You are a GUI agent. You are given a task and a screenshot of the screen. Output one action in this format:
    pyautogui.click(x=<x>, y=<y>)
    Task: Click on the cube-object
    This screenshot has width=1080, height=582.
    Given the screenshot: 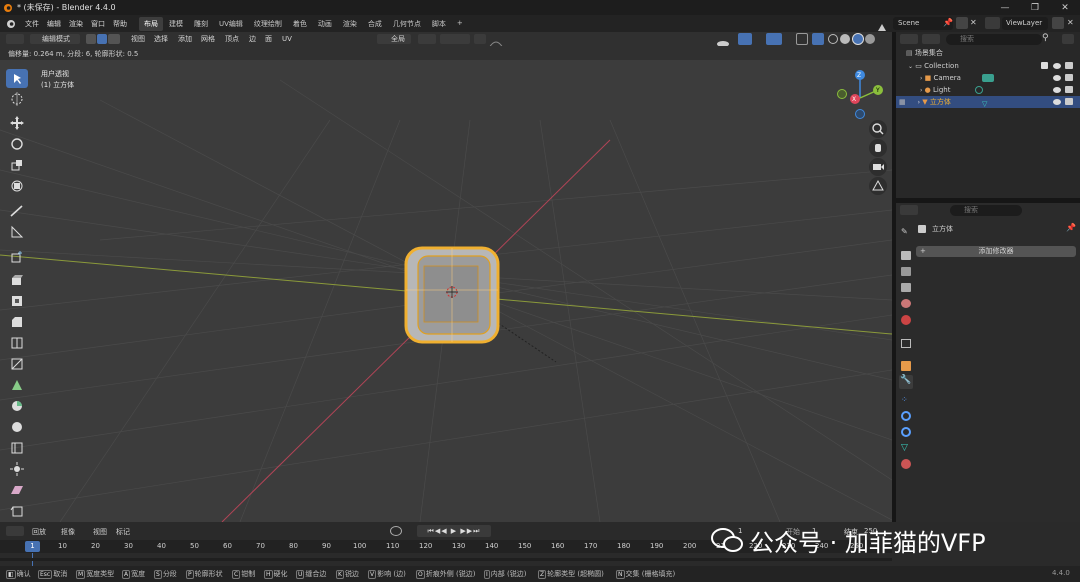 What is the action you would take?
    pyautogui.click(x=456, y=300)
    